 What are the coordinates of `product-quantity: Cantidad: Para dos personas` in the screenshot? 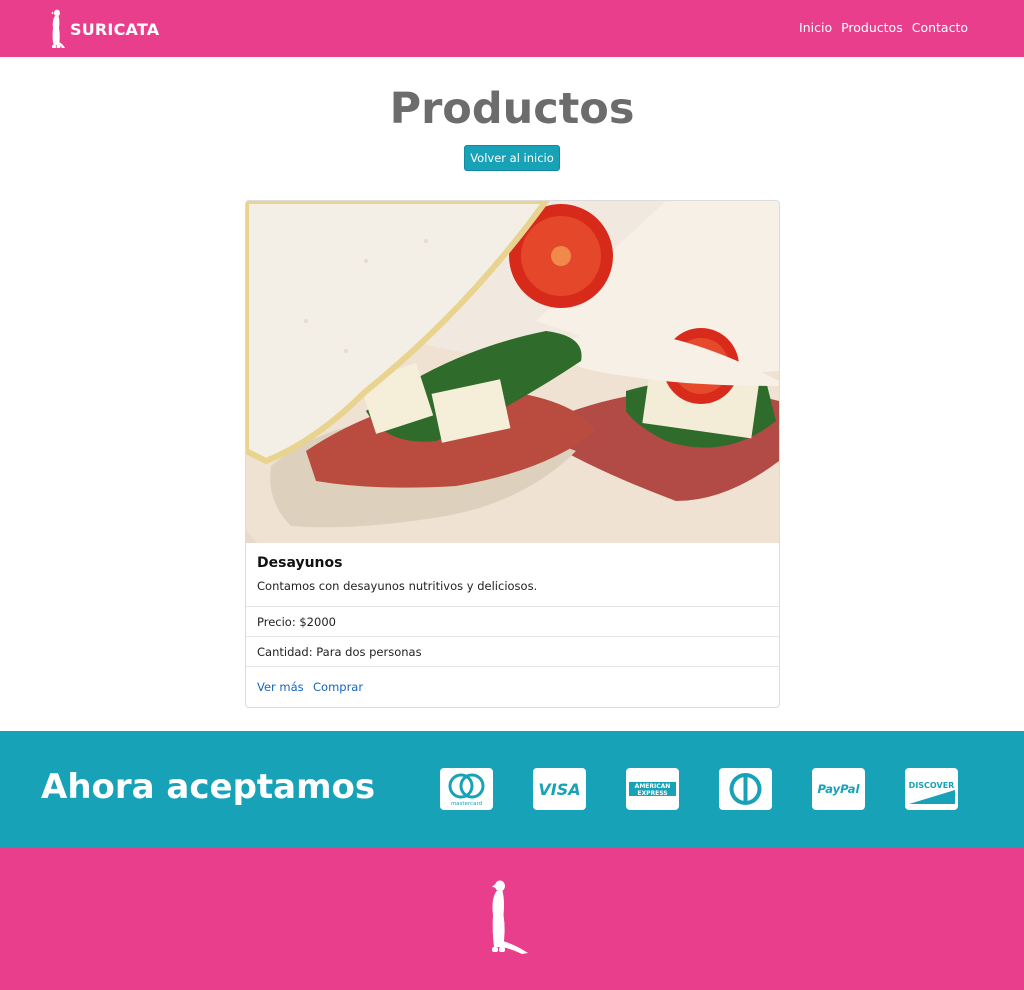 It's located at (339, 652).